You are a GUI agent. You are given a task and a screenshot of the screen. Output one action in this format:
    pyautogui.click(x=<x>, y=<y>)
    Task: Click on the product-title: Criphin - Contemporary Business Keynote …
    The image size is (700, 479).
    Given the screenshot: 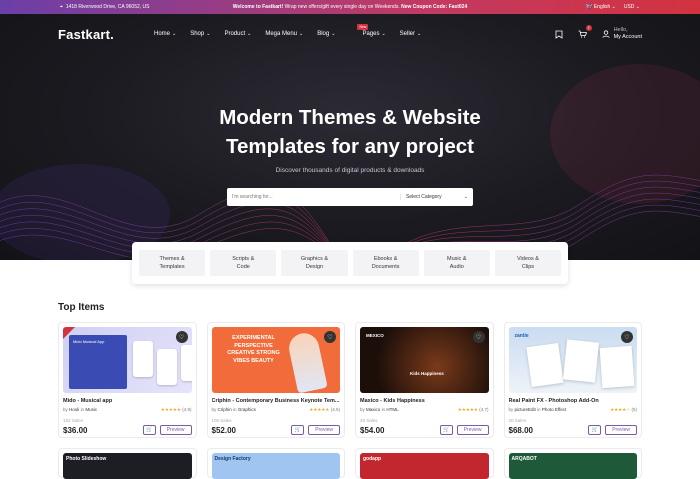 What is the action you would take?
    pyautogui.click(x=276, y=401)
    